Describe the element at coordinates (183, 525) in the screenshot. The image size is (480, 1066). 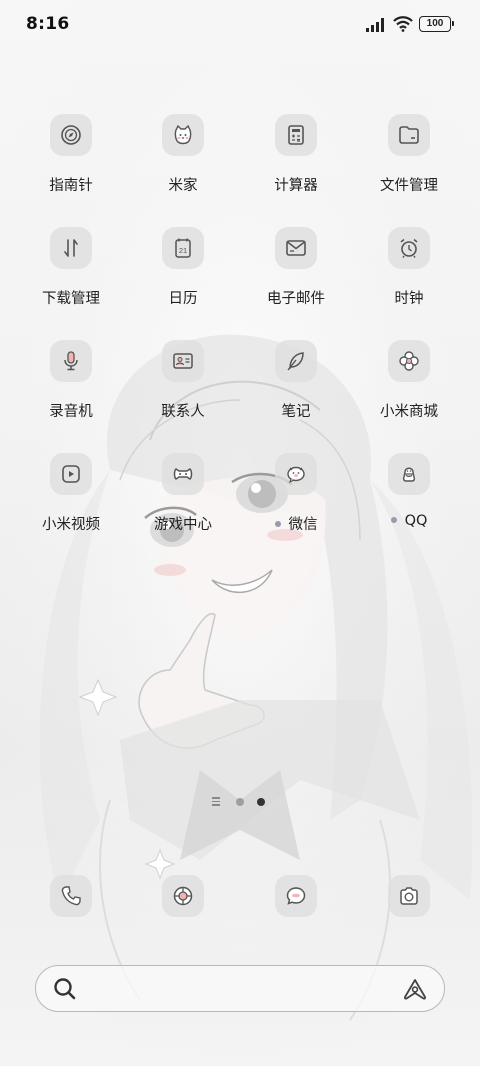
I see `app-label: 游戏中心` at that location.